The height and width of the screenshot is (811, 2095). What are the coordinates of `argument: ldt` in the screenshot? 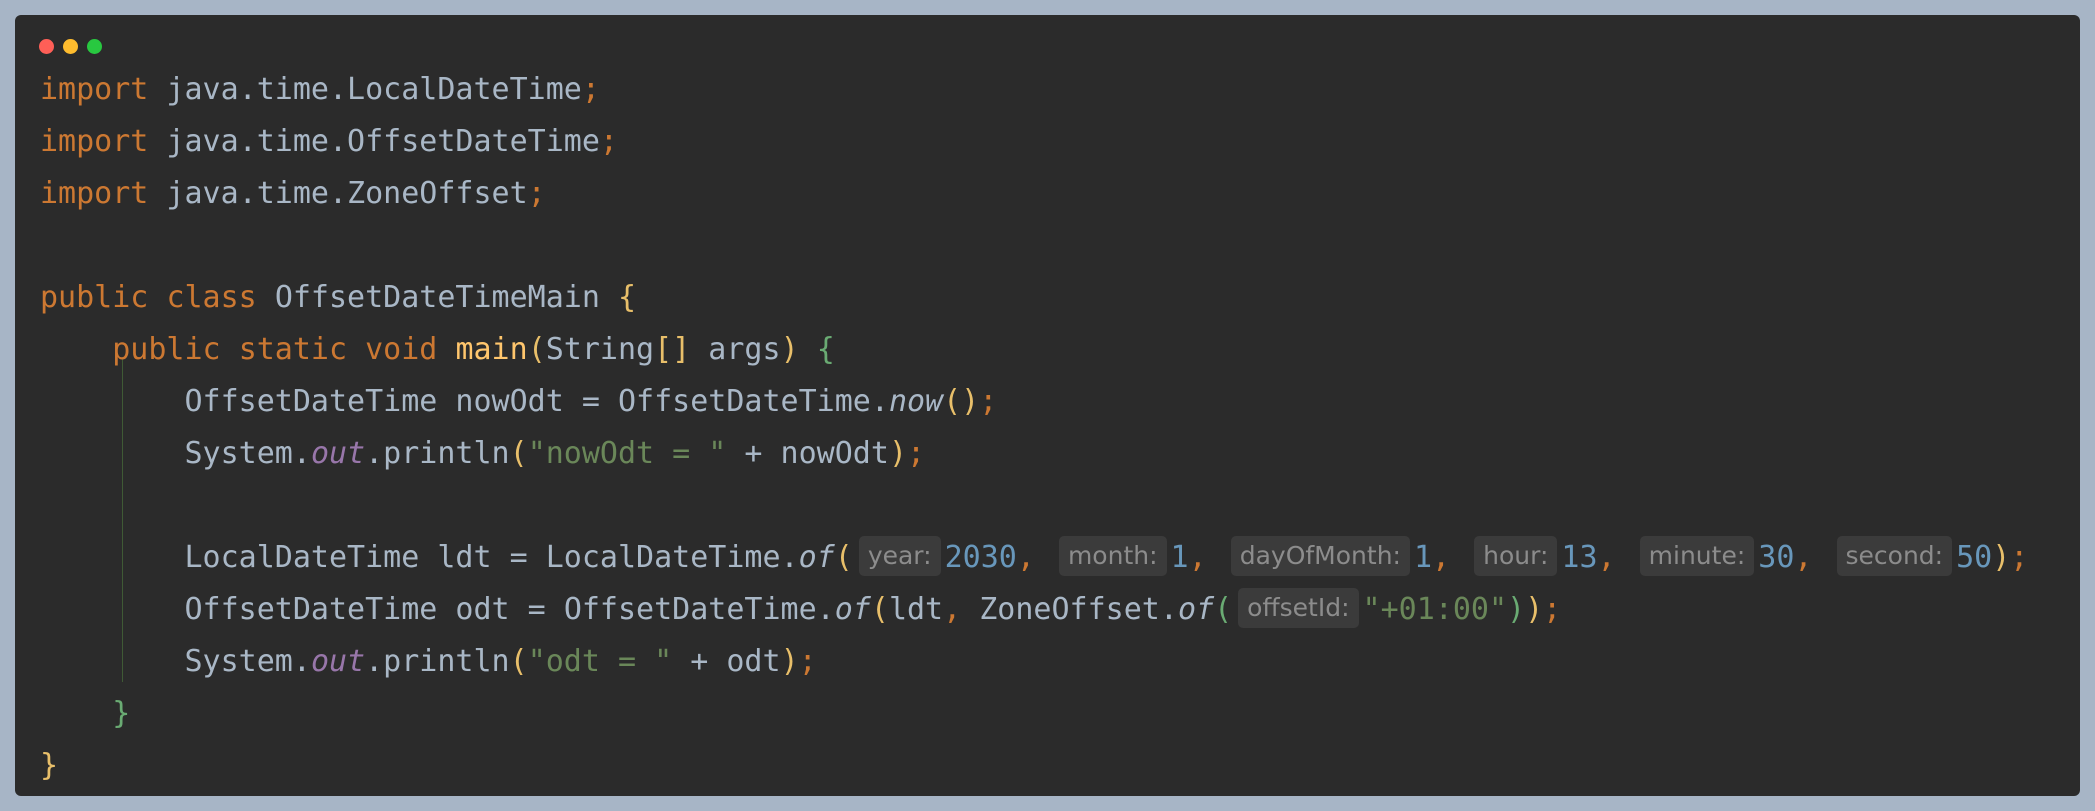 It's located at (916, 609).